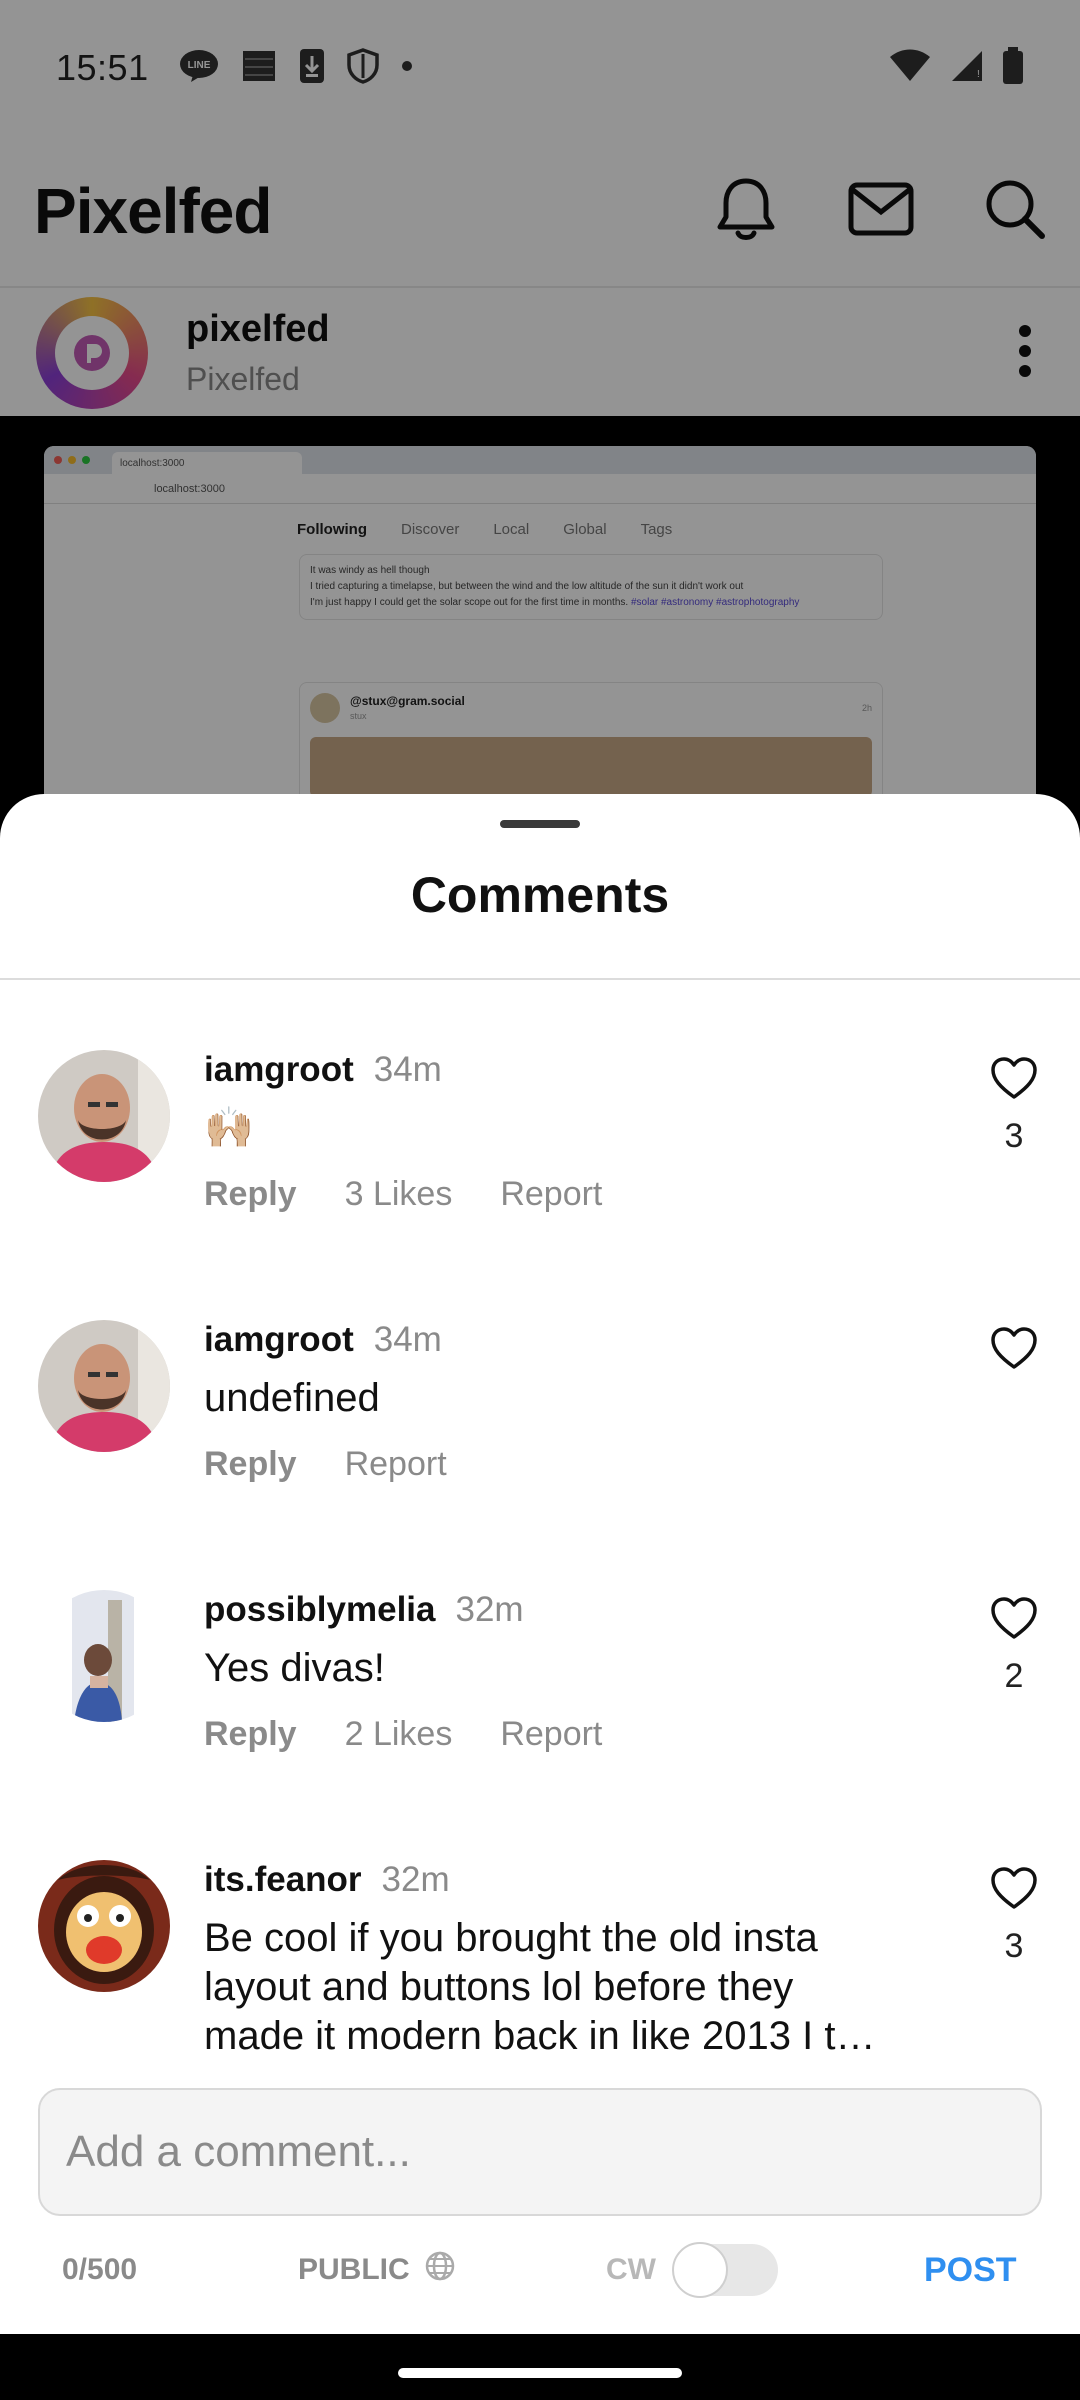  What do you see at coordinates (440, 2270) in the screenshot?
I see `globe-icon` at bounding box center [440, 2270].